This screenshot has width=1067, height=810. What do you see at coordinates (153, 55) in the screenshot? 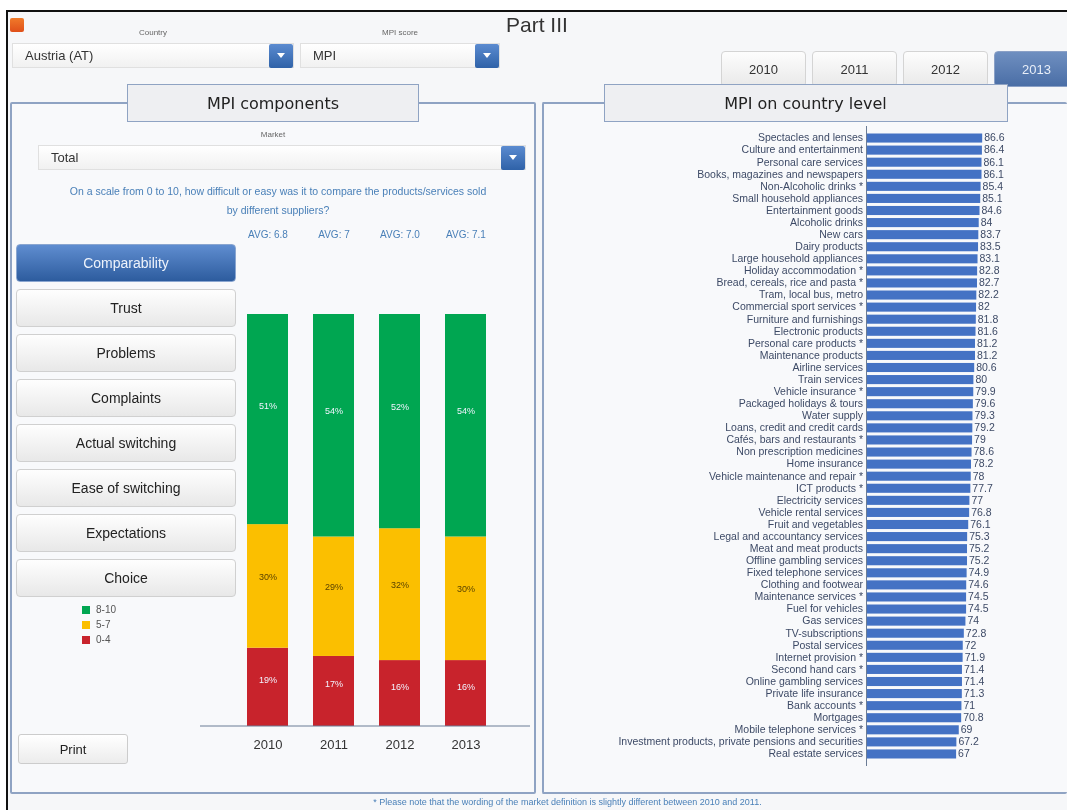
I see `dropdown: Austria (AT)` at bounding box center [153, 55].